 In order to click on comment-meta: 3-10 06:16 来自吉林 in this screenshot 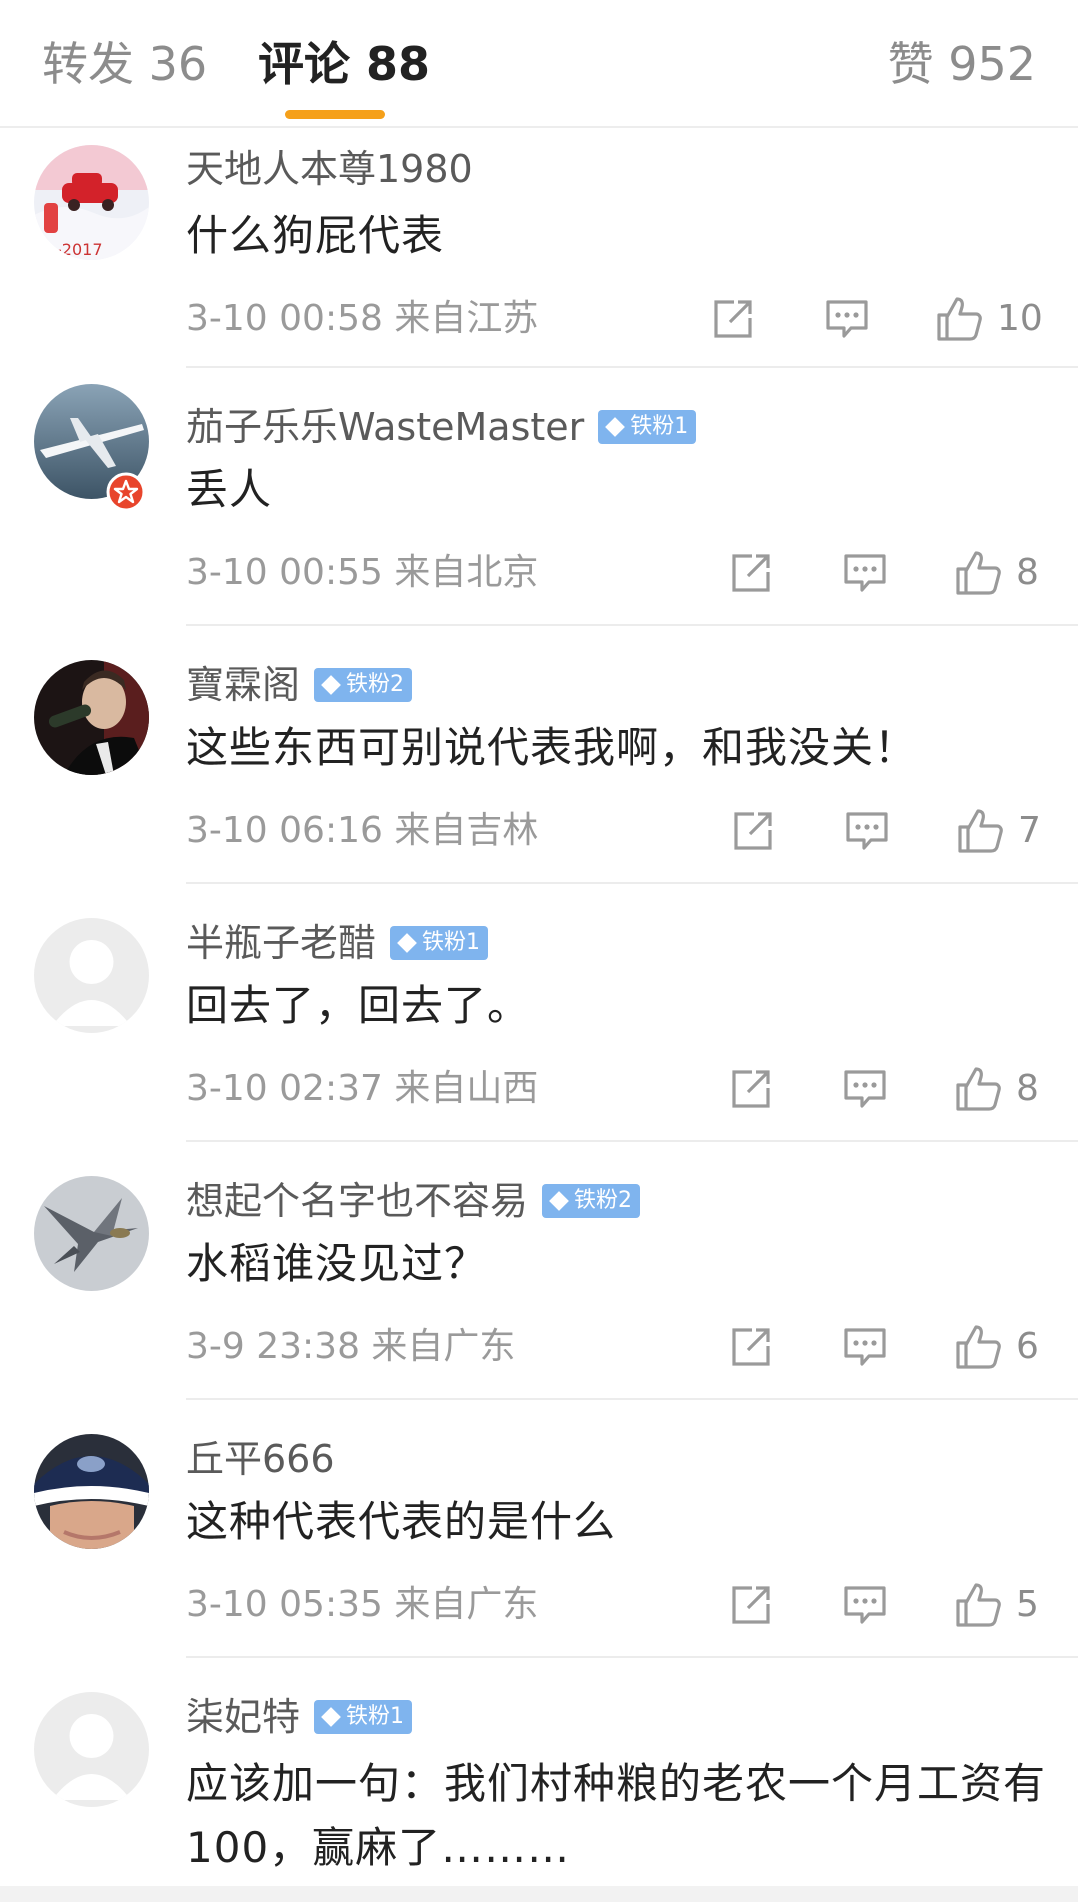, I will do `click(362, 830)`.